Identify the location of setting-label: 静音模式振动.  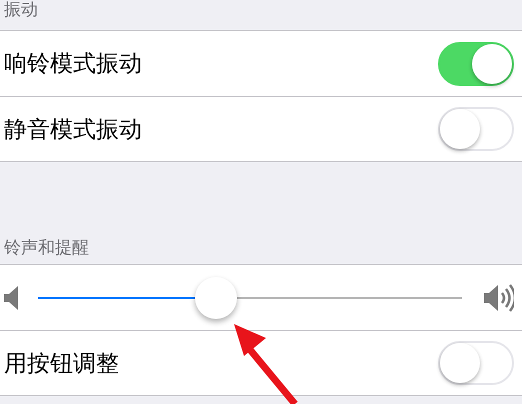
(73, 130).